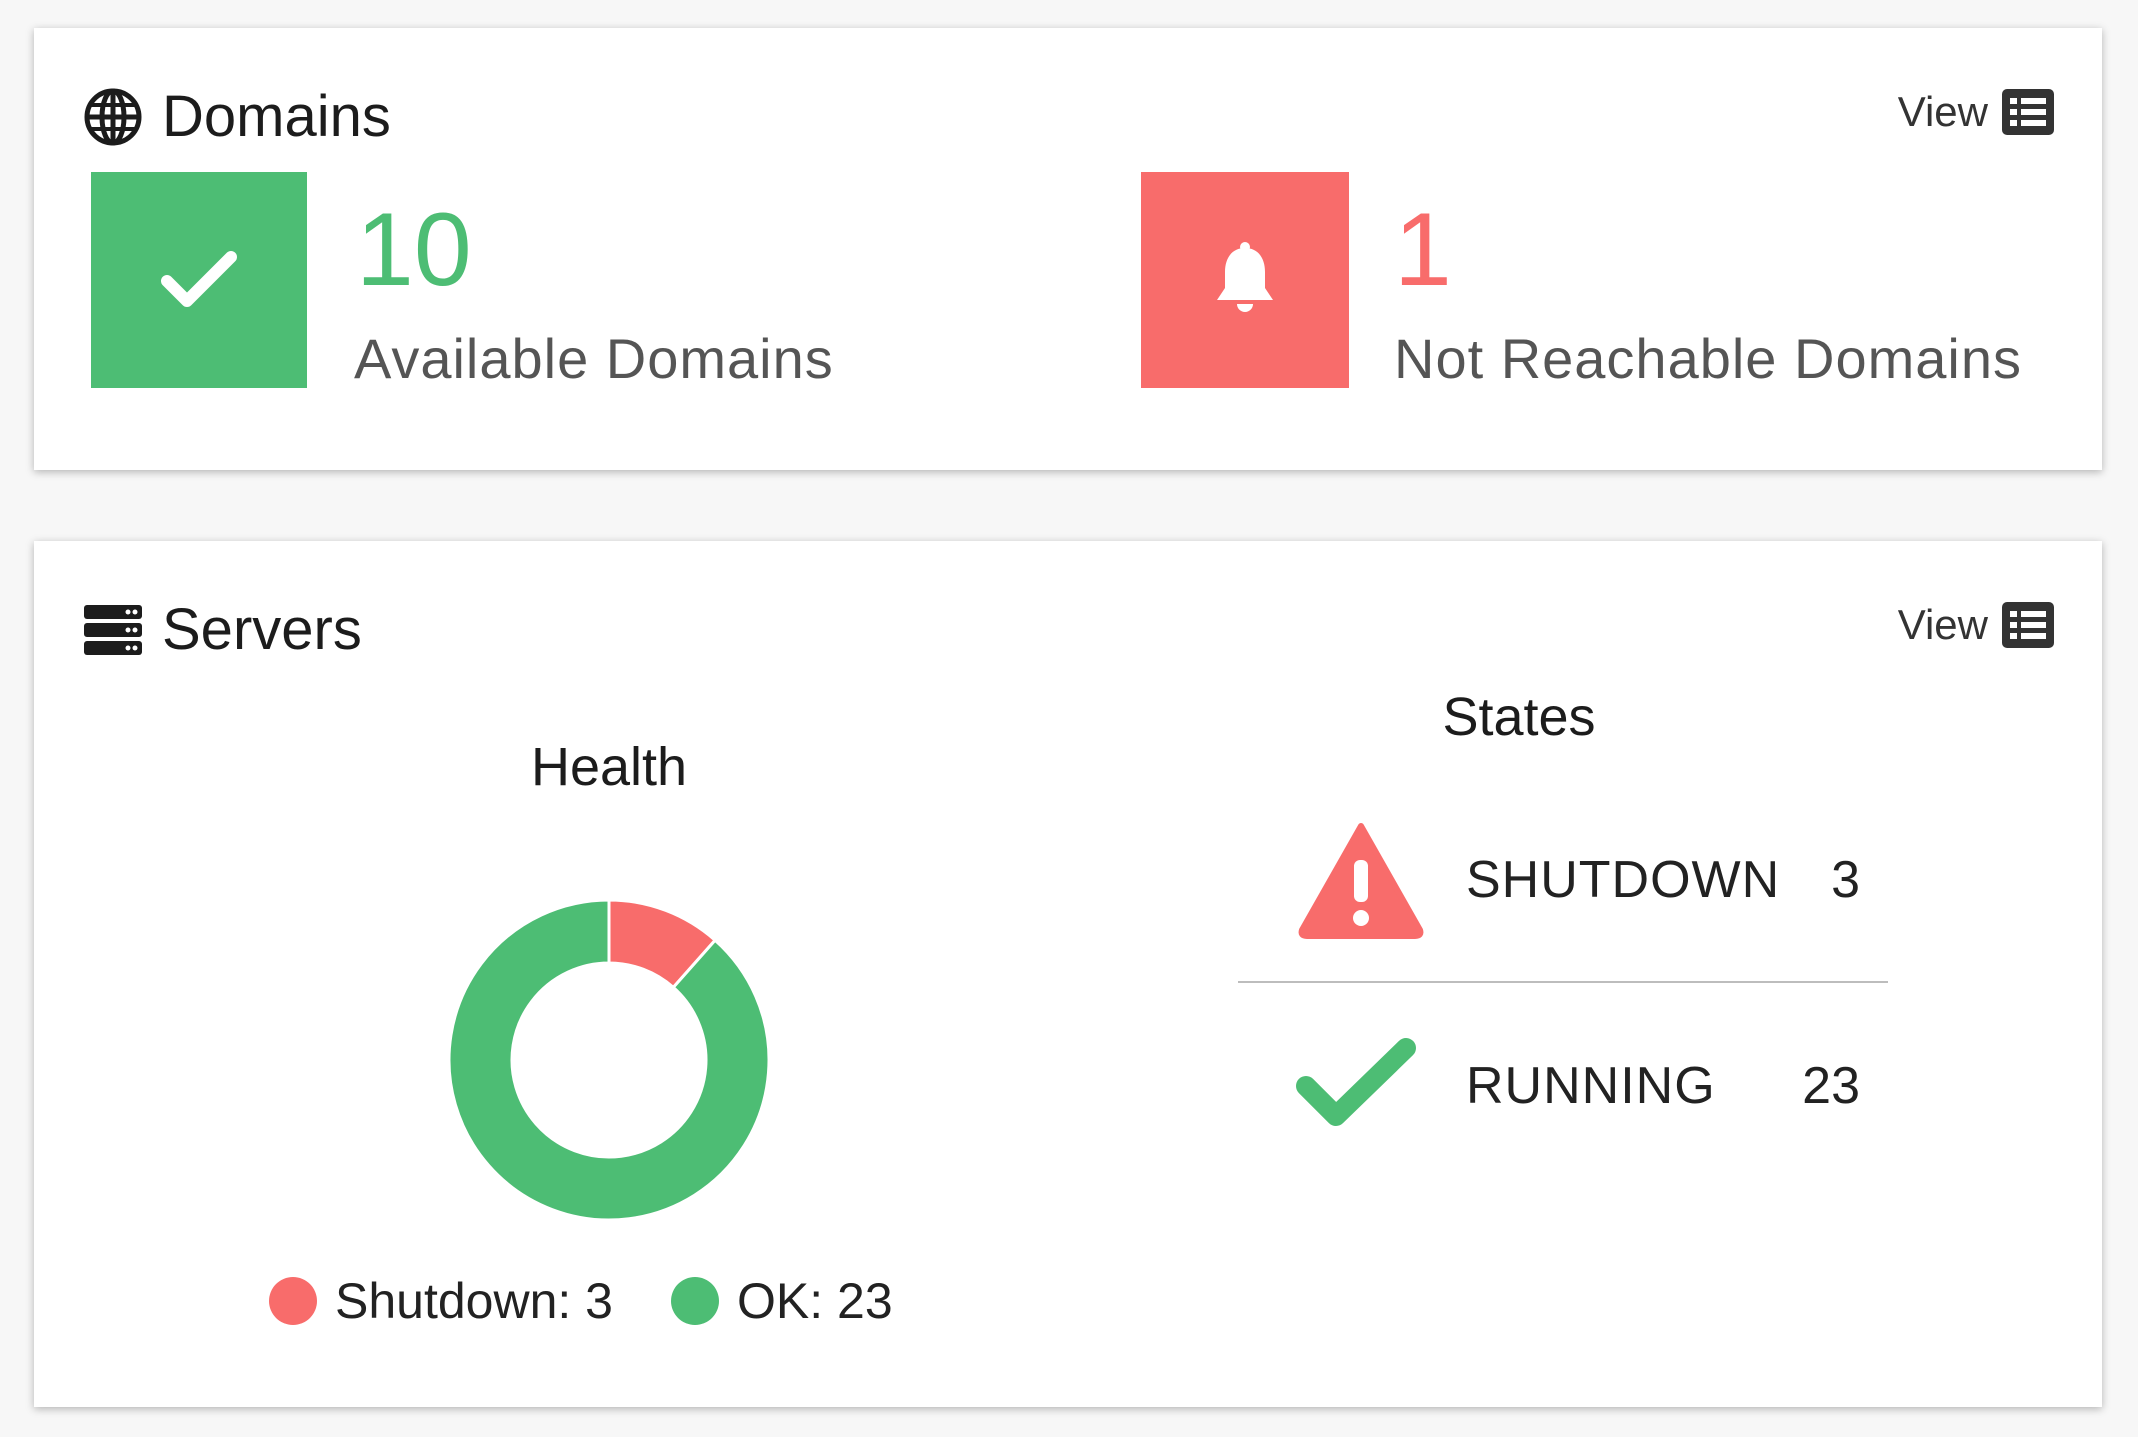  I want to click on legend-dot-shutdown, so click(293, 1301).